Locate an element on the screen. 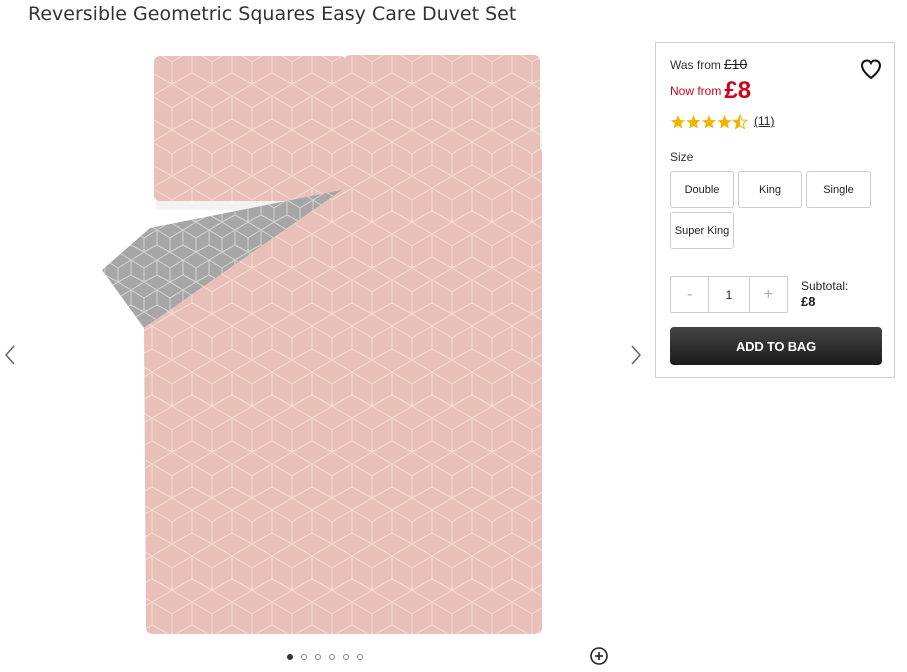  quantity-decrease-button: - is located at coordinates (689, 294).